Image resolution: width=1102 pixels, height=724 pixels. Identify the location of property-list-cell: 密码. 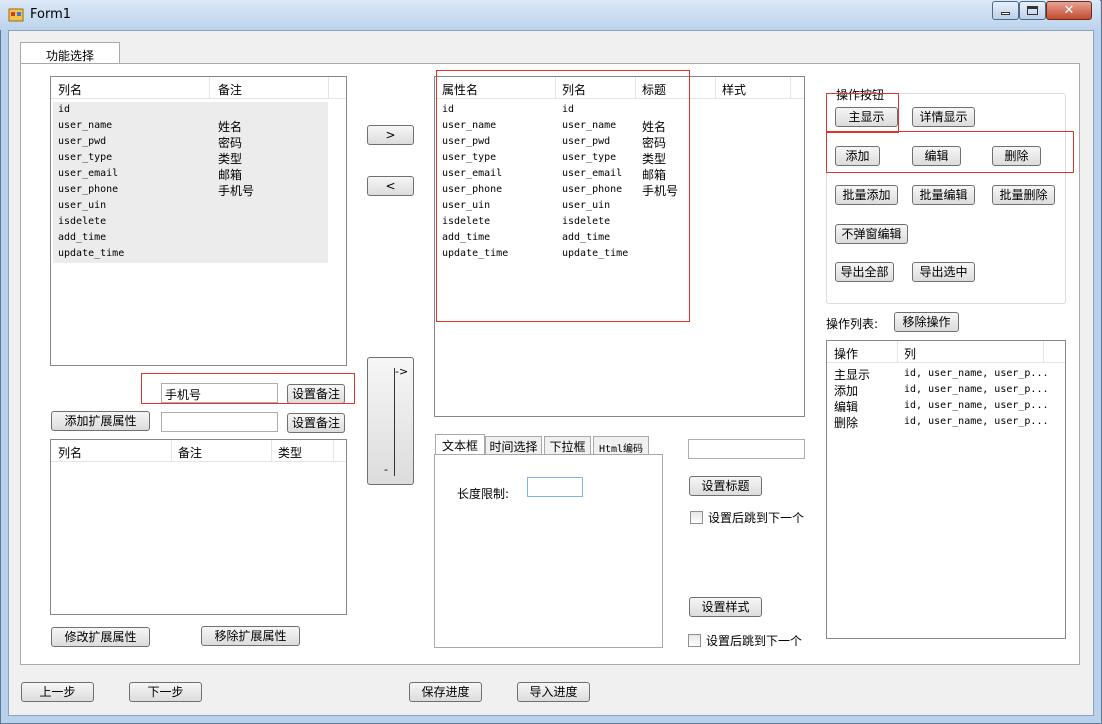
(654, 143).